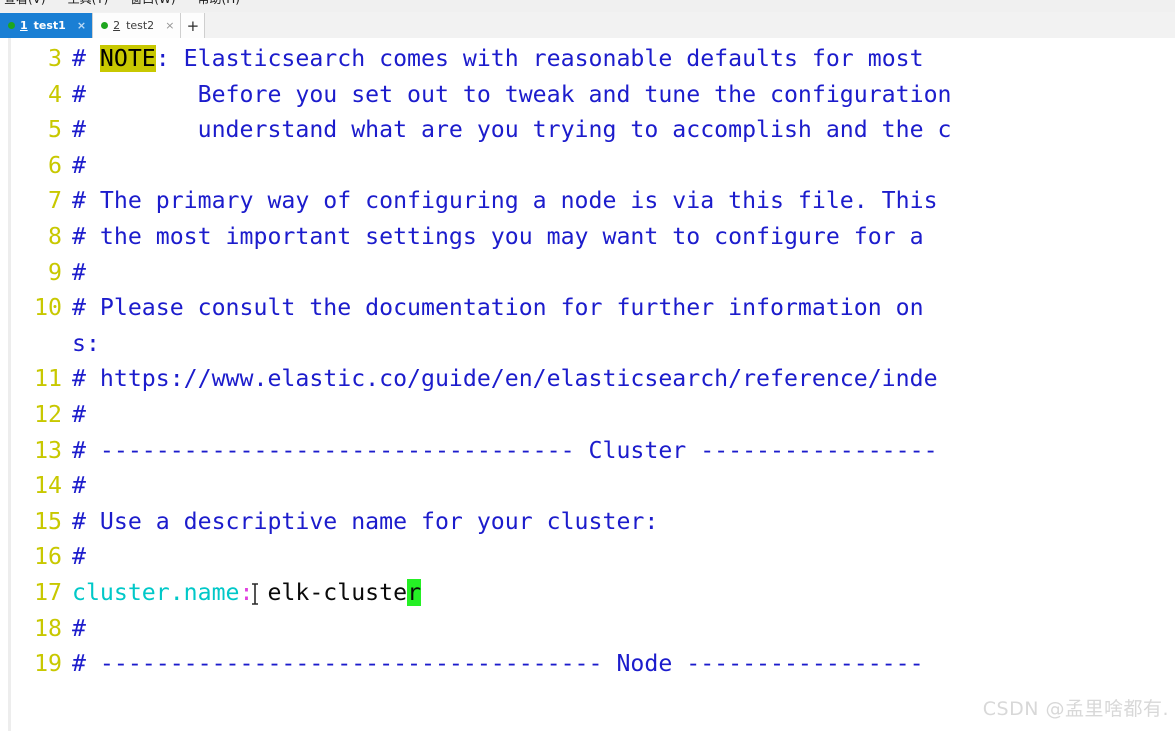 This screenshot has width=1175, height=731. Describe the element at coordinates (690, 25) in the screenshot. I see `tab-bar-filler` at that location.